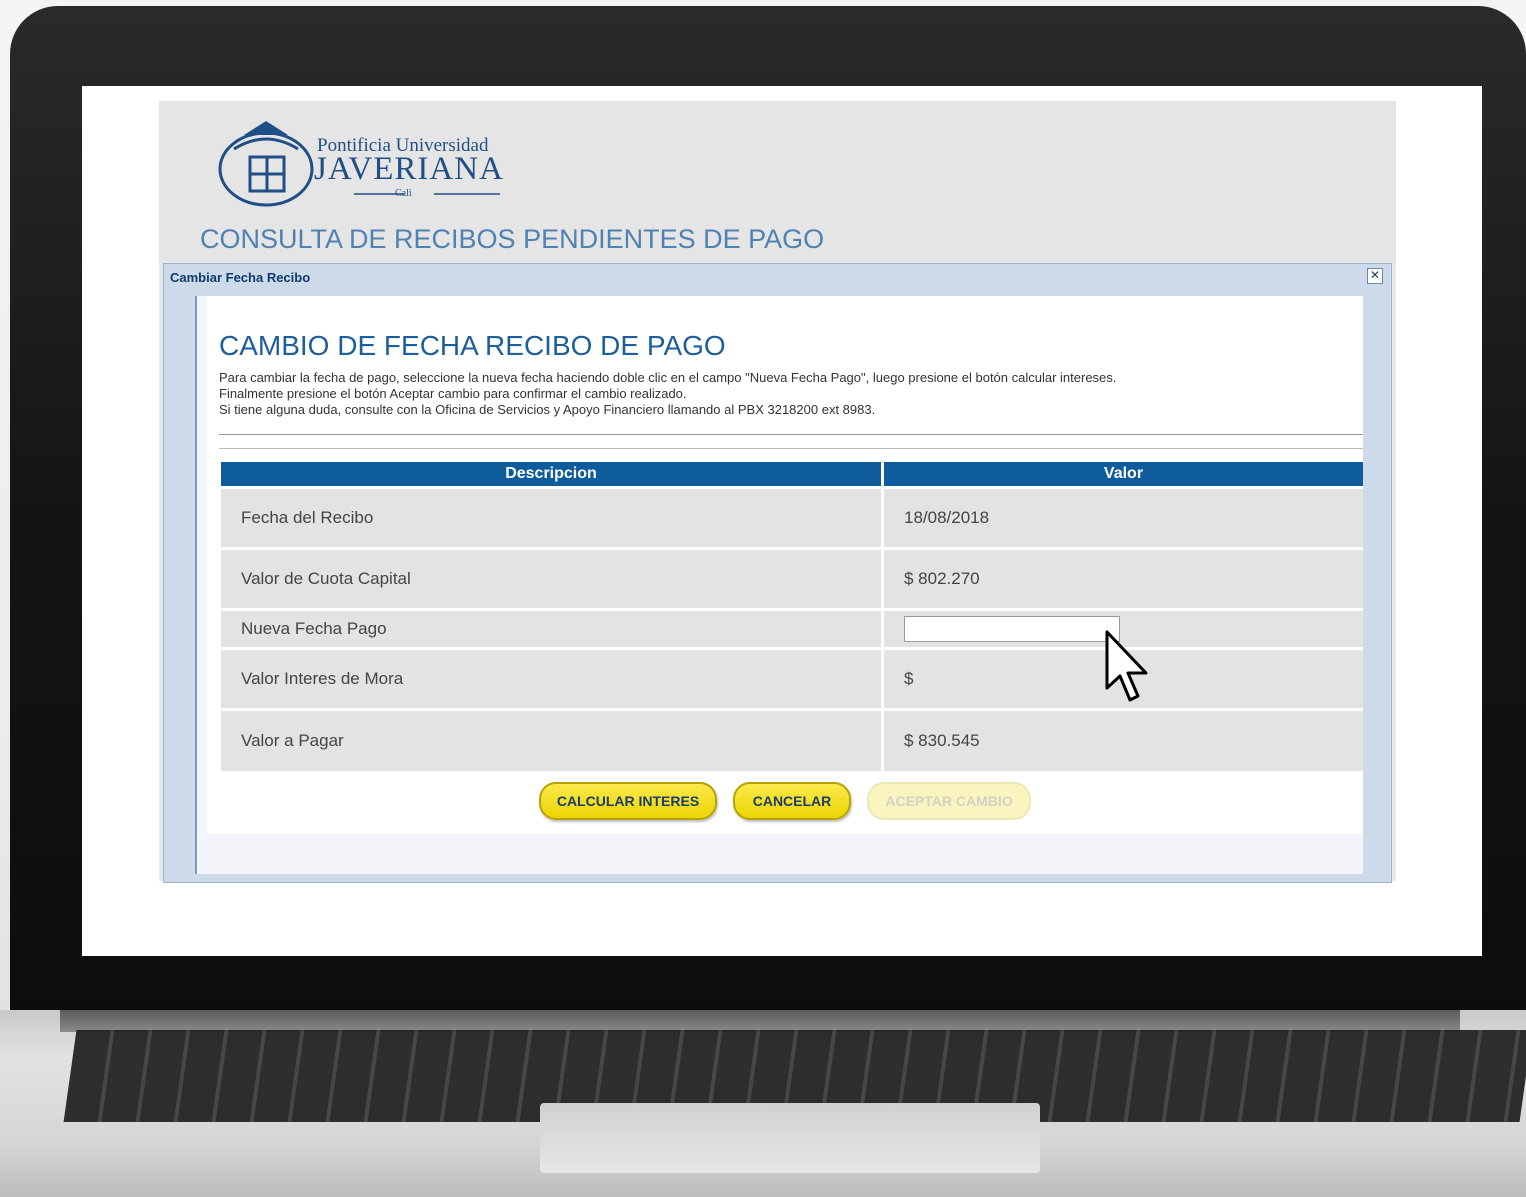 The image size is (1526, 1197). I want to click on table-row: Valor Interes de Mora $, so click(792, 678).